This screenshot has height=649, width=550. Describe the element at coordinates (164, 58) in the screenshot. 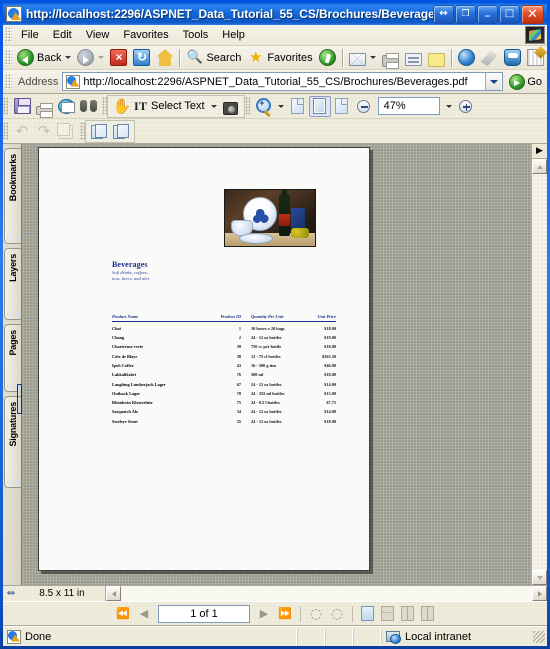

I see `home-button` at that location.